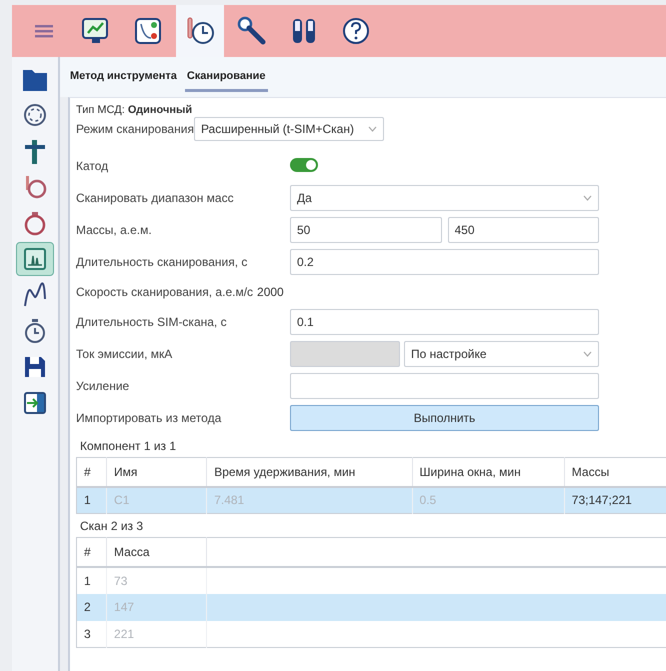  What do you see at coordinates (501, 354) in the screenshot?
I see `dropdown: По настройке` at bounding box center [501, 354].